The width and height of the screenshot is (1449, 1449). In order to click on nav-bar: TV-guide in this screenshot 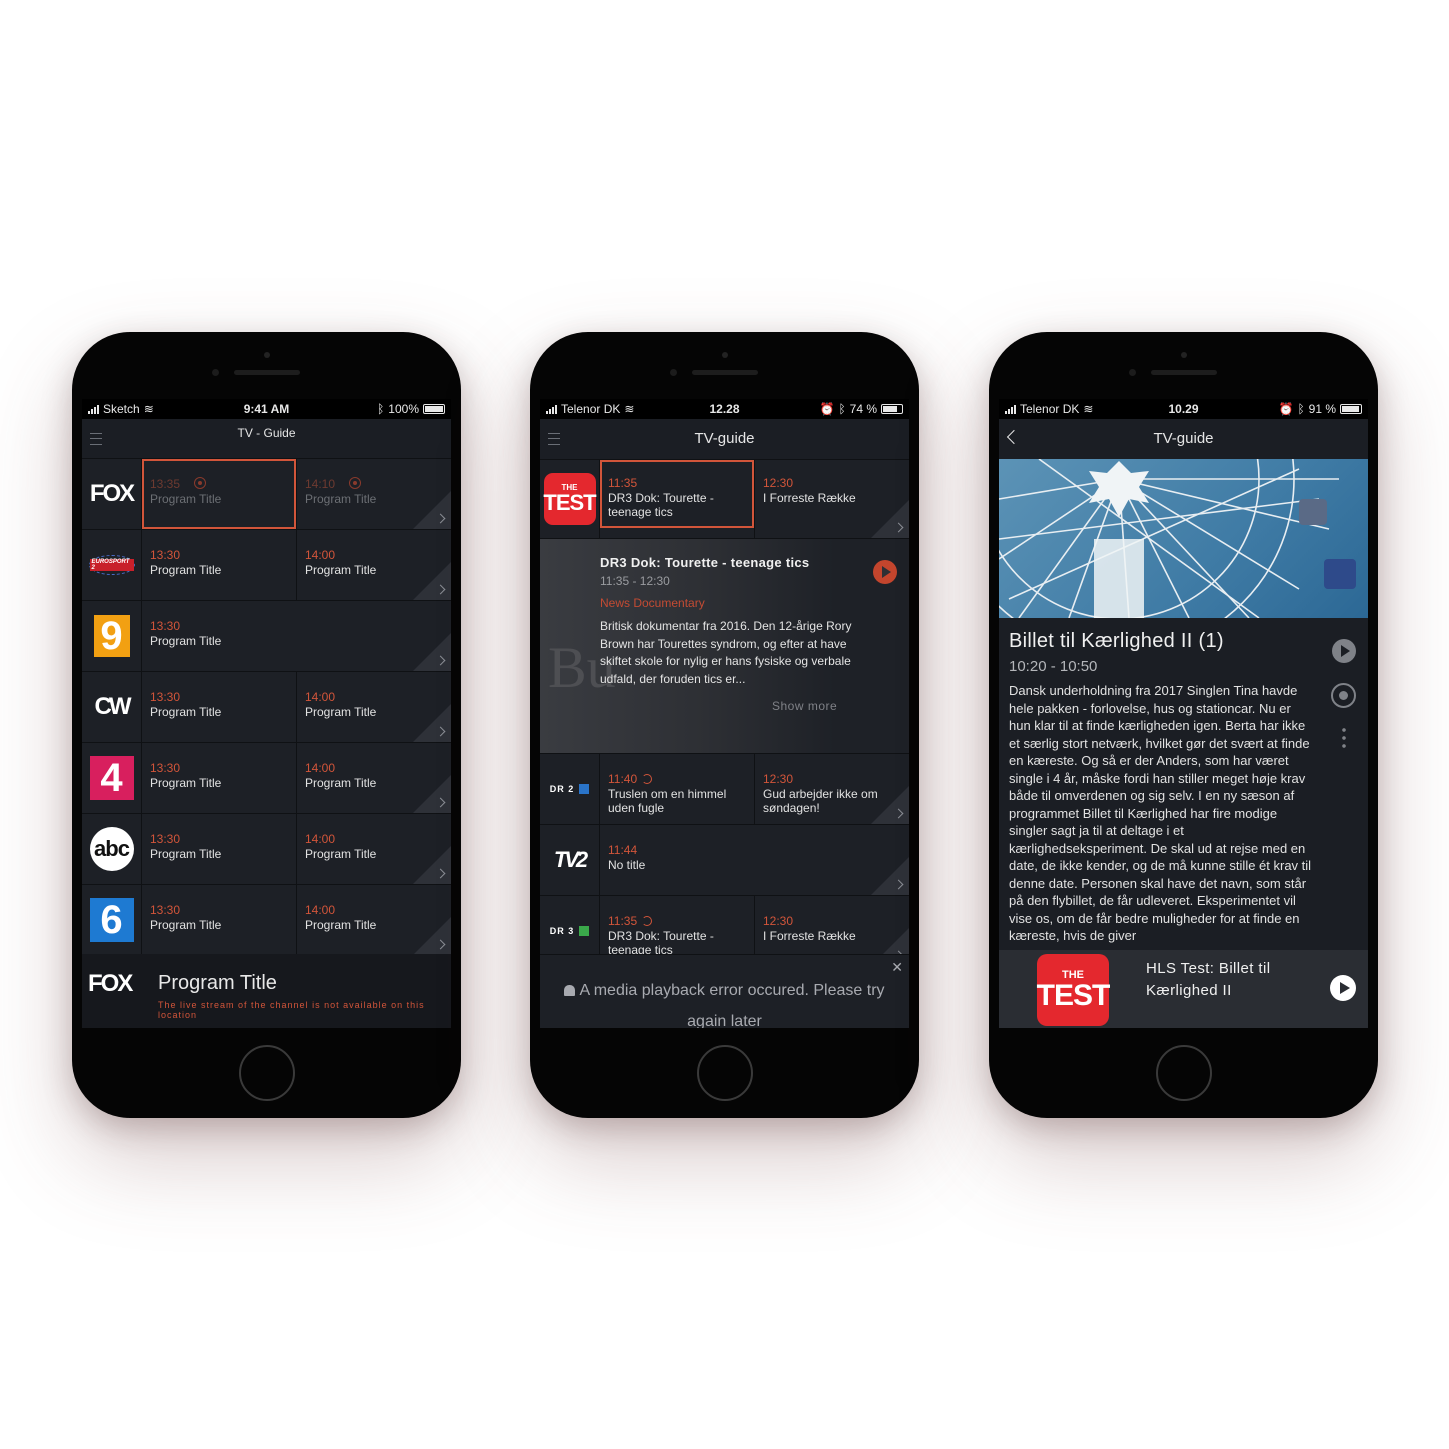, I will do `click(724, 439)`.